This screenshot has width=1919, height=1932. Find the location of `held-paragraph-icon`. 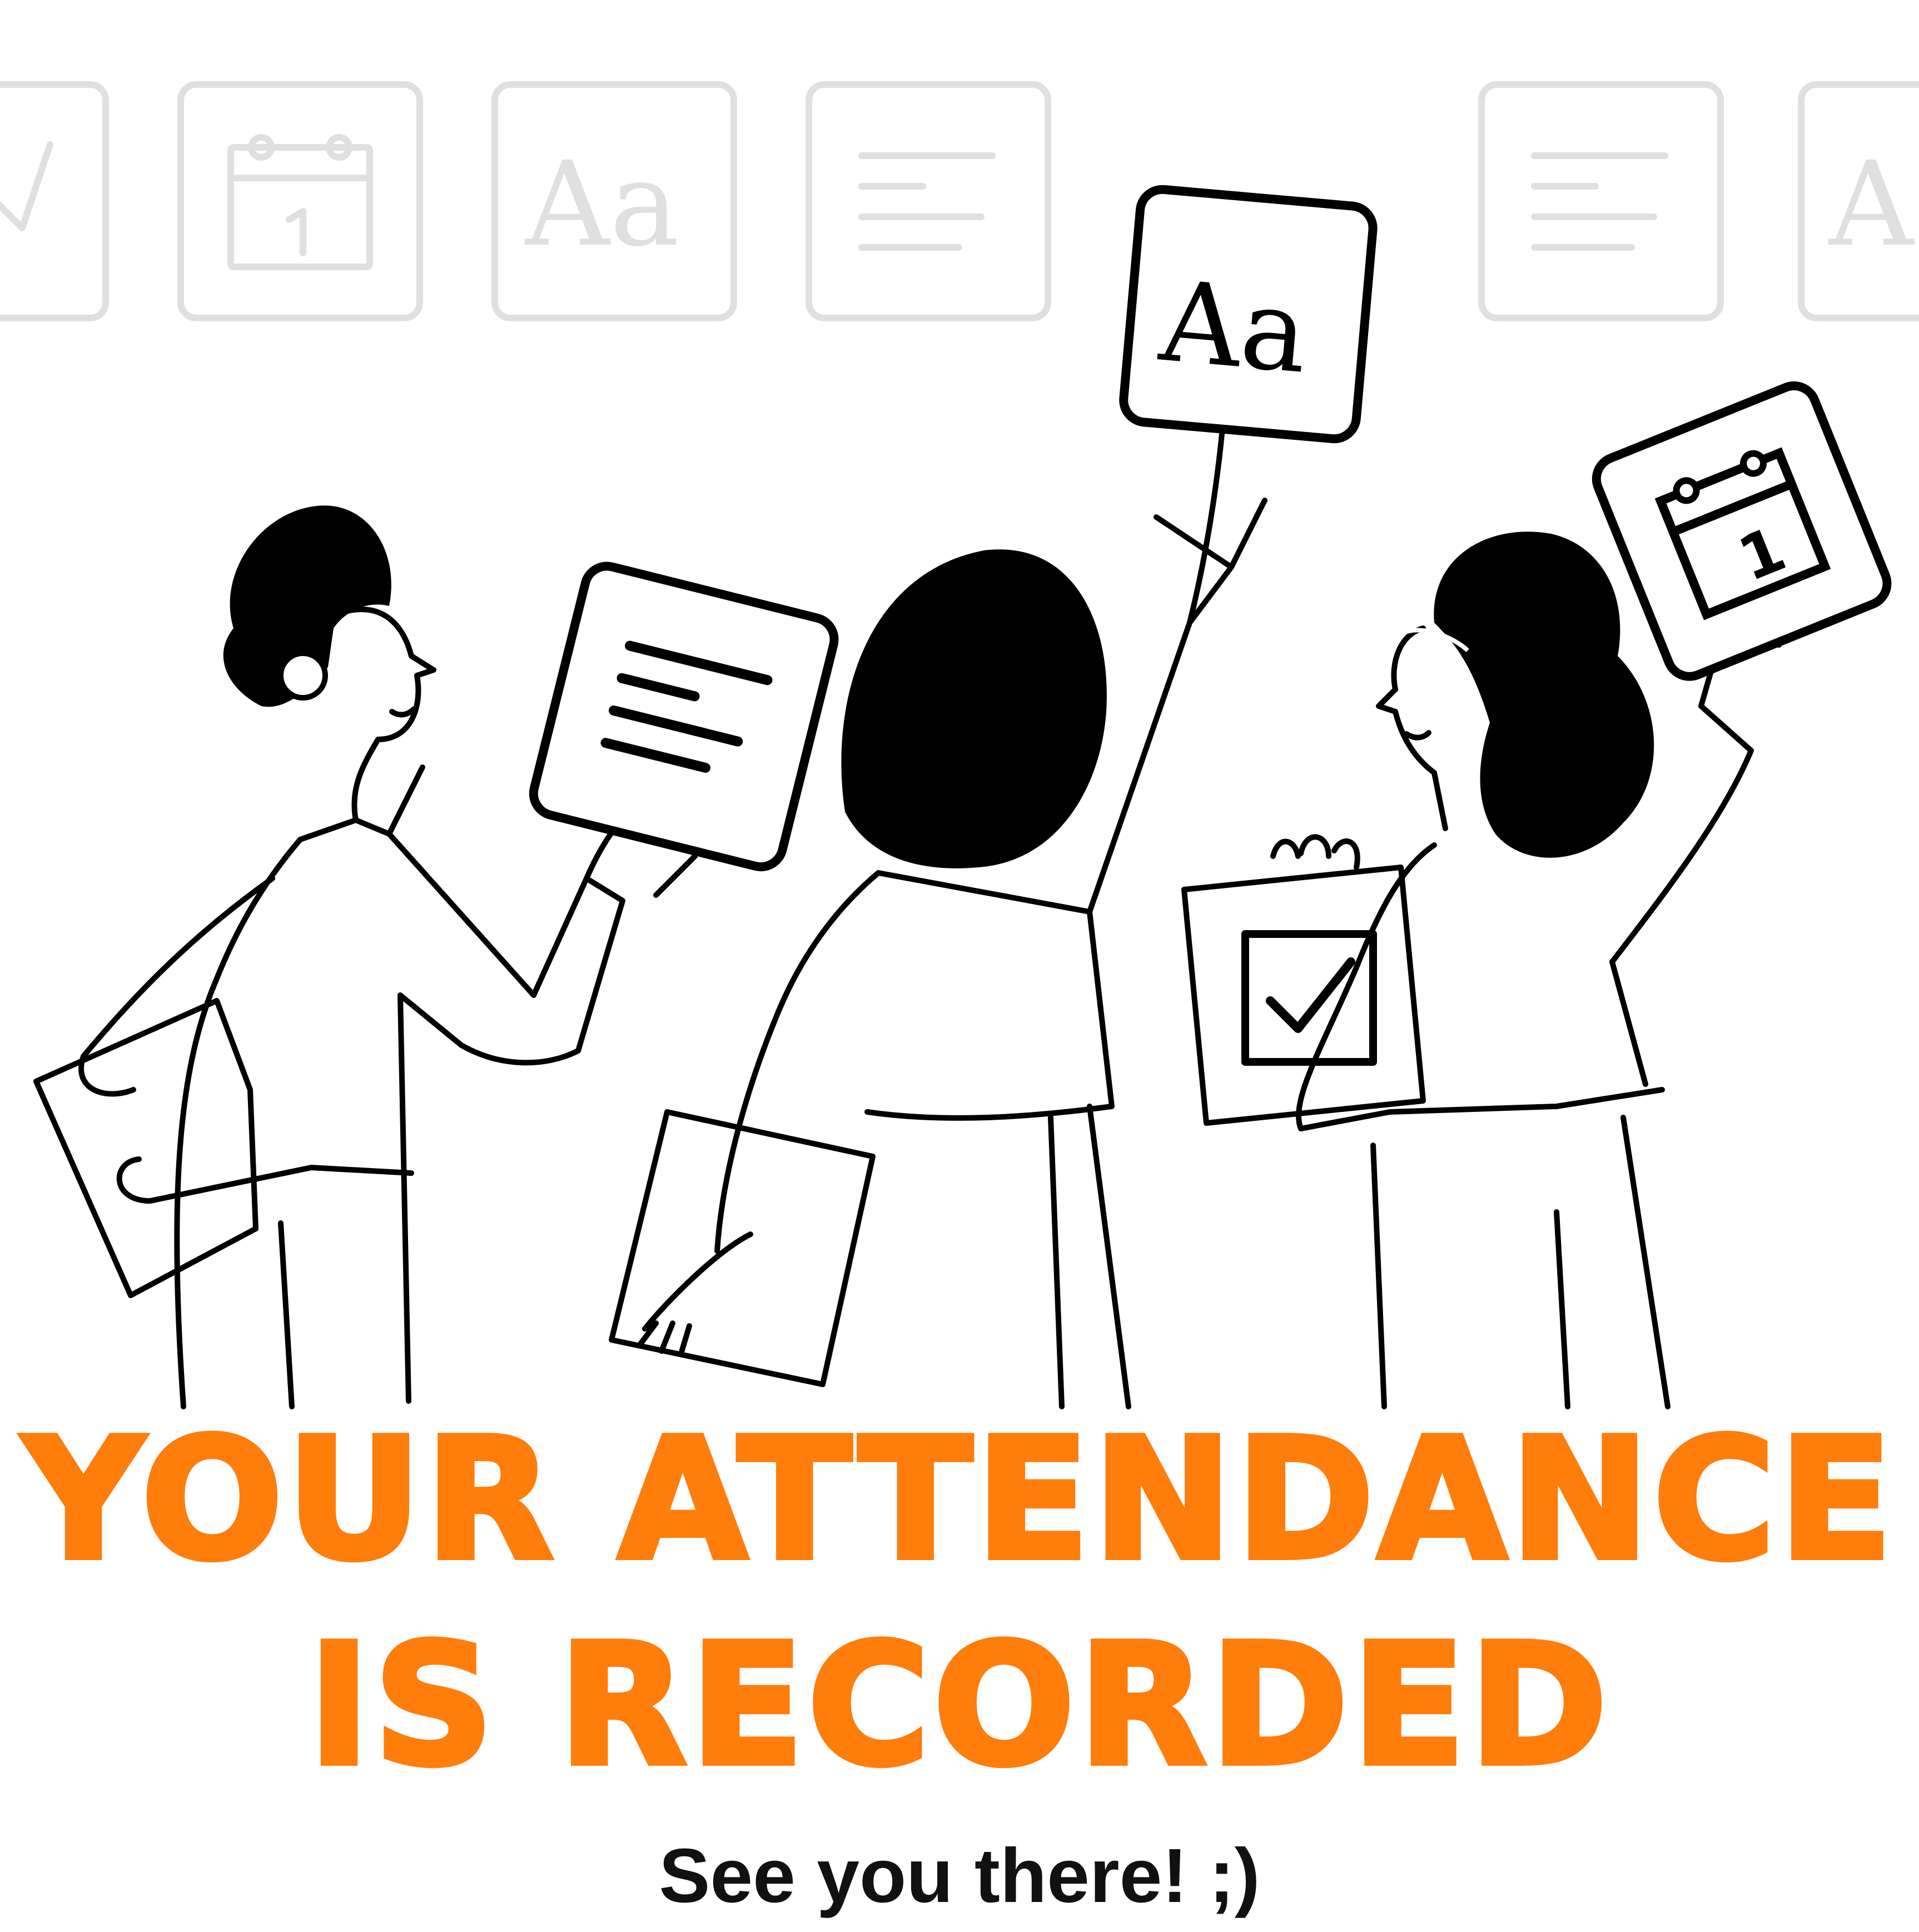

held-paragraph-icon is located at coordinates (684, 717).